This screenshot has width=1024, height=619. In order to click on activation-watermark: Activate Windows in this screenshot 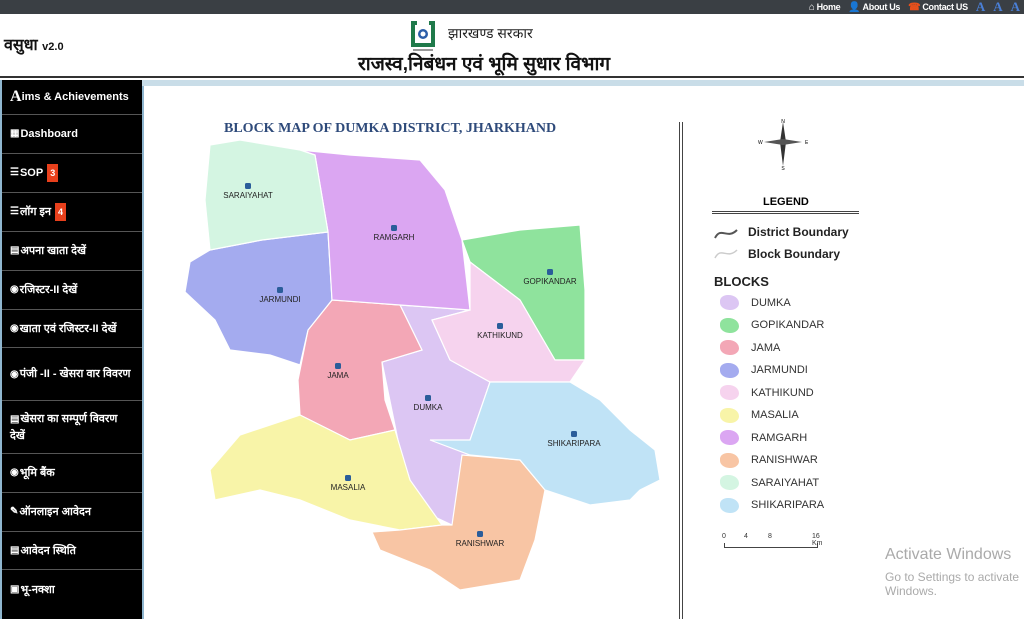, I will do `click(948, 554)`.